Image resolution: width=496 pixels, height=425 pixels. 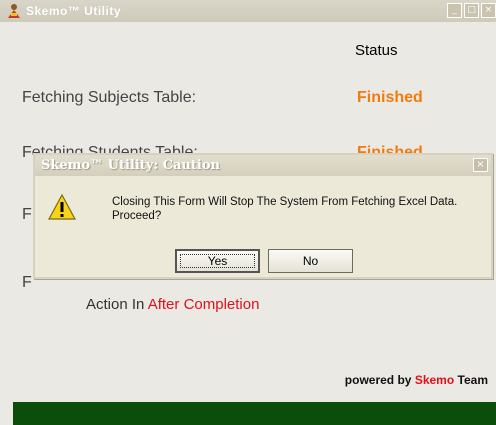 What do you see at coordinates (480, 165) in the screenshot?
I see `dialog-close-button: ×` at bounding box center [480, 165].